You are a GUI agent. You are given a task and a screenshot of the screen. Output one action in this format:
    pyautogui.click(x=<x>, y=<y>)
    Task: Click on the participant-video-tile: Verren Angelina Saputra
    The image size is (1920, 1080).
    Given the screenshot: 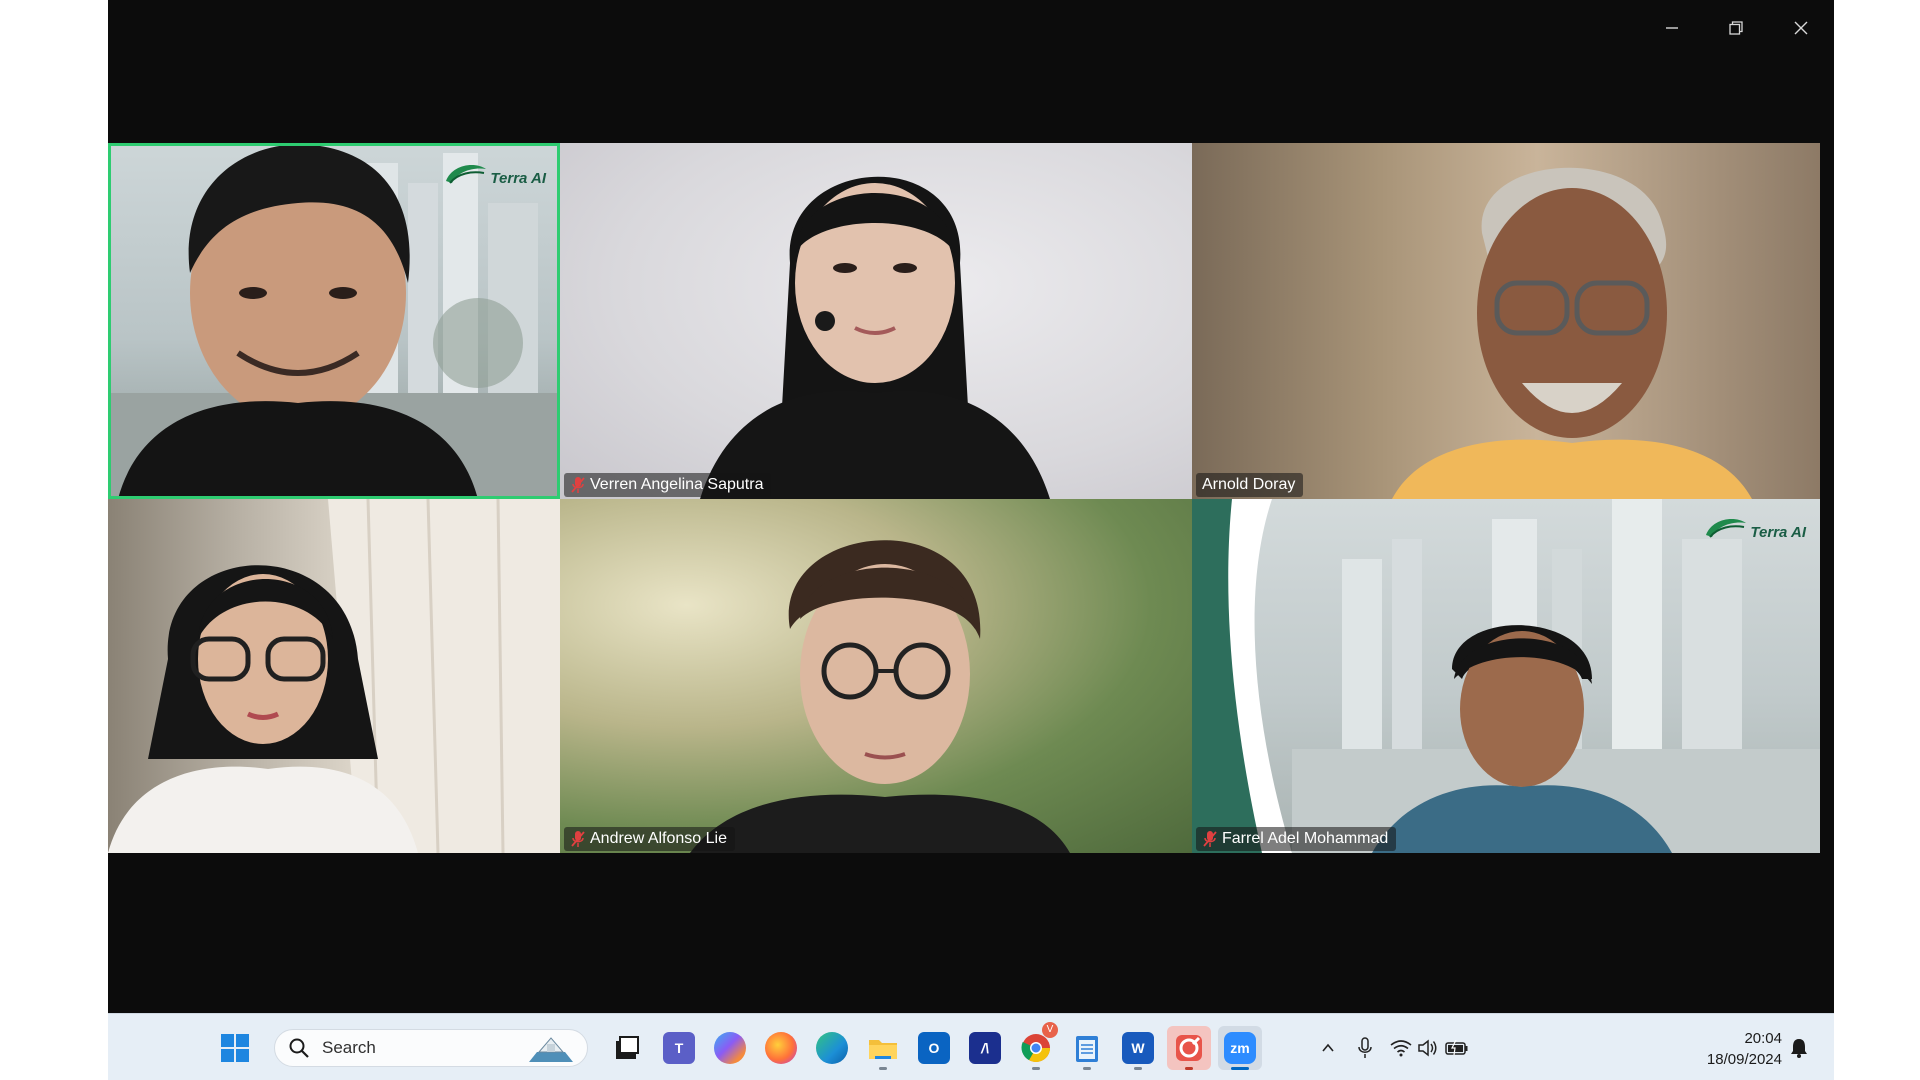 What is the action you would take?
    pyautogui.click(x=876, y=321)
    